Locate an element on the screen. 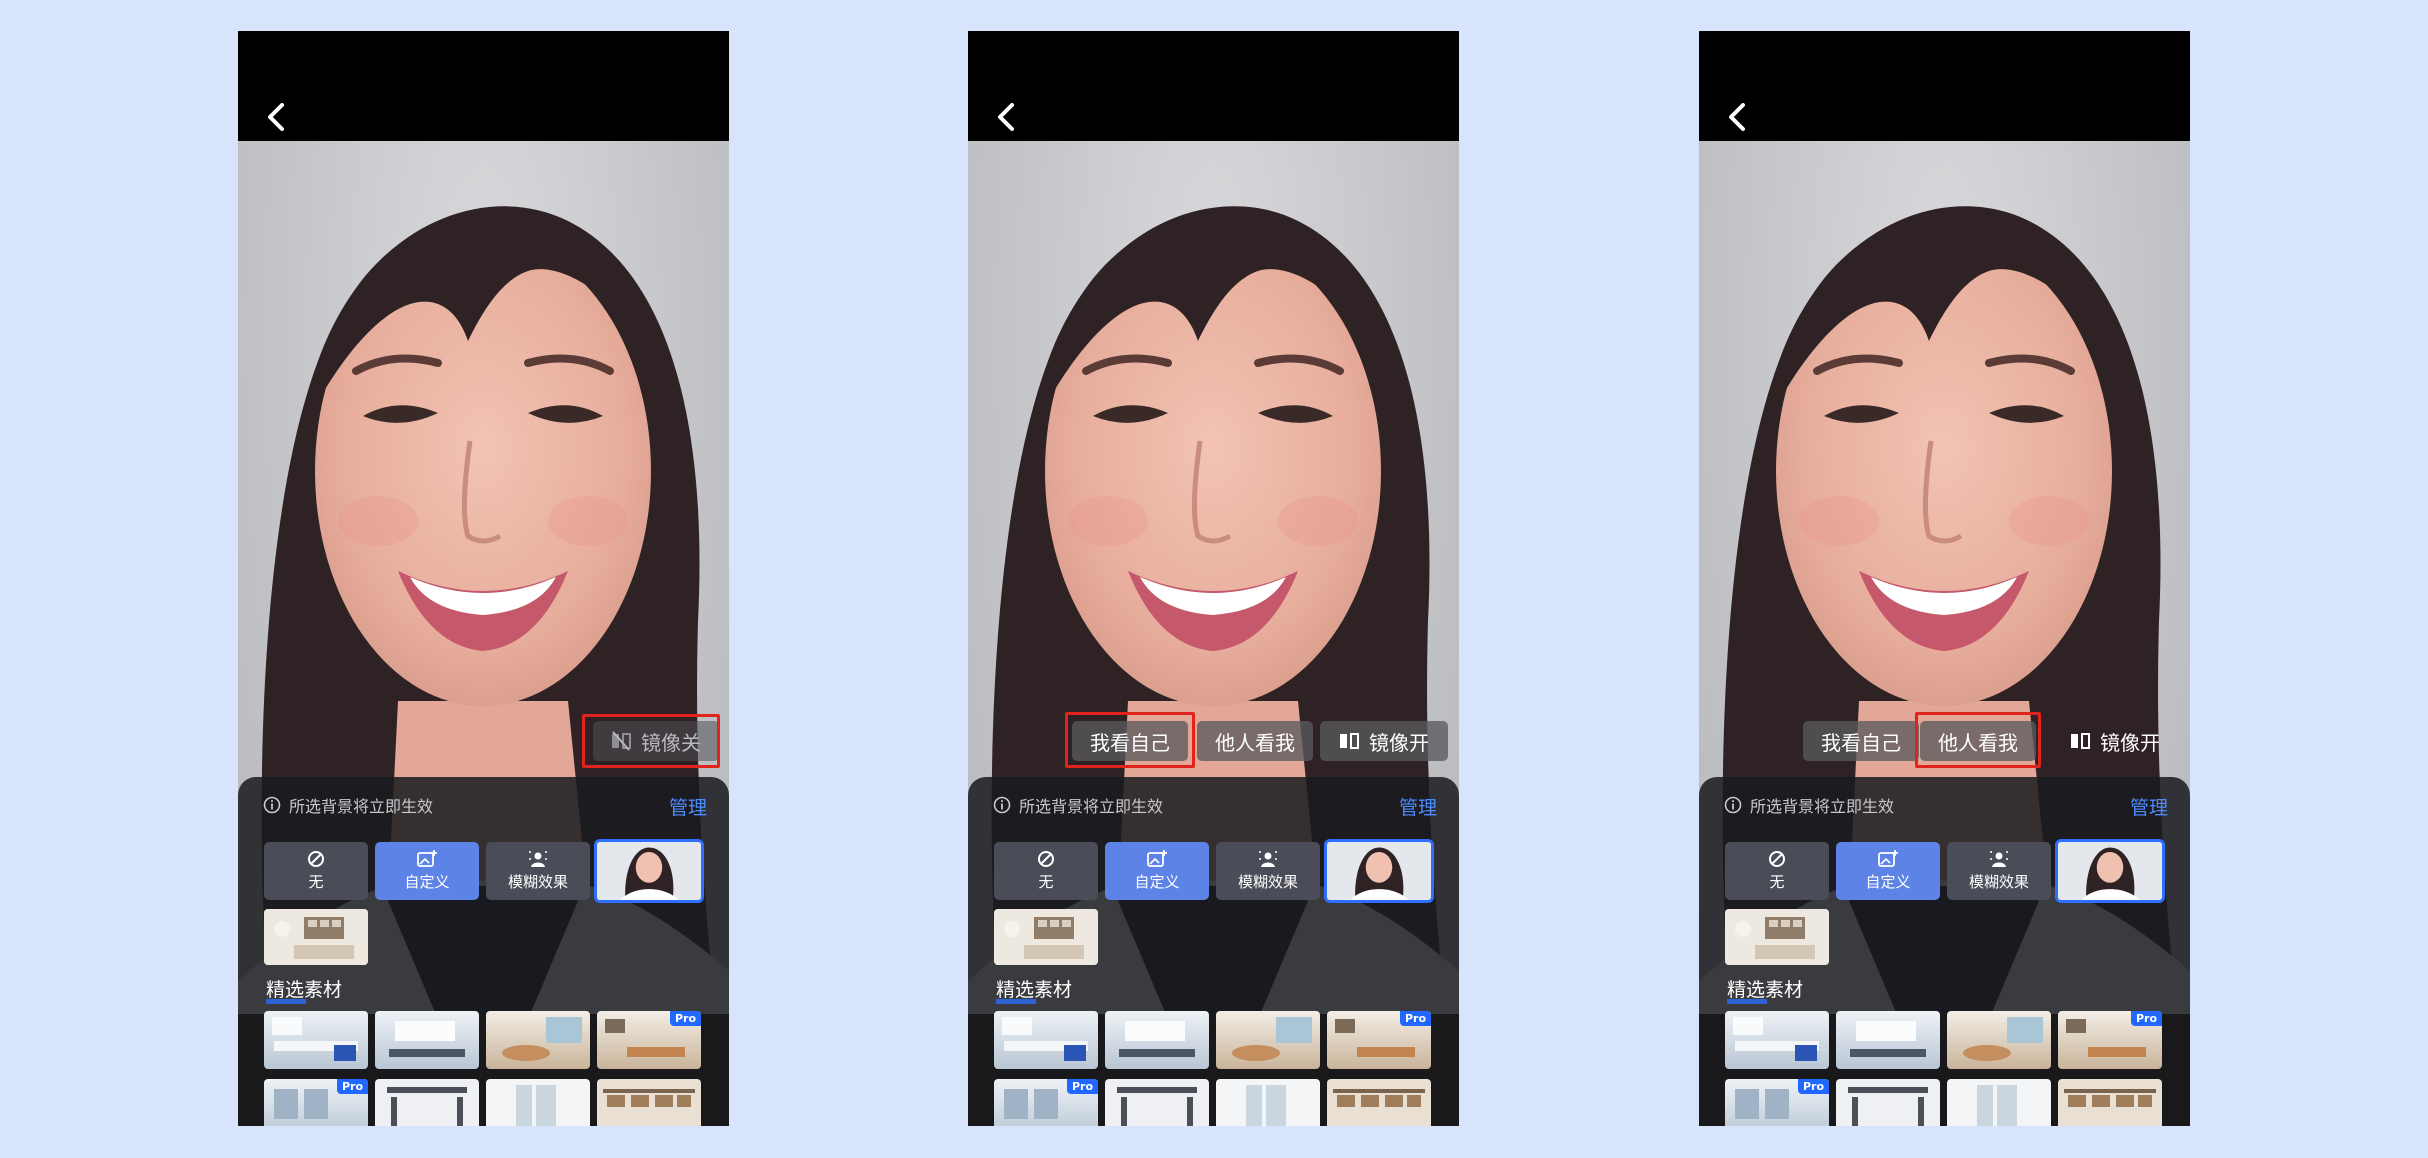 Image resolution: width=2428 pixels, height=1158 pixels. section-title-text: 精选素材 is located at coordinates (1765, 990).